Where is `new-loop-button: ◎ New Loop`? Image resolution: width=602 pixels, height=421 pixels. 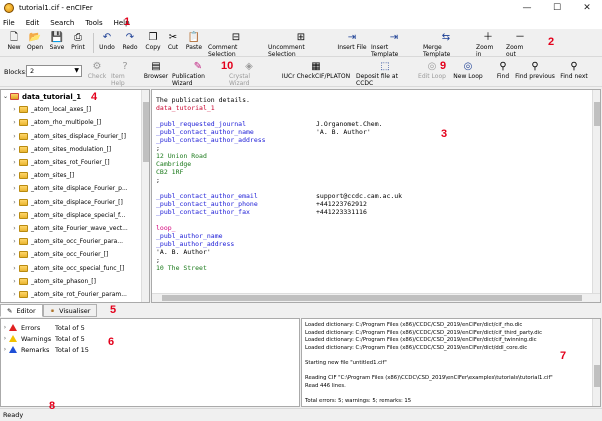 new-loop-button: ◎ New Loop is located at coordinates (468, 72).